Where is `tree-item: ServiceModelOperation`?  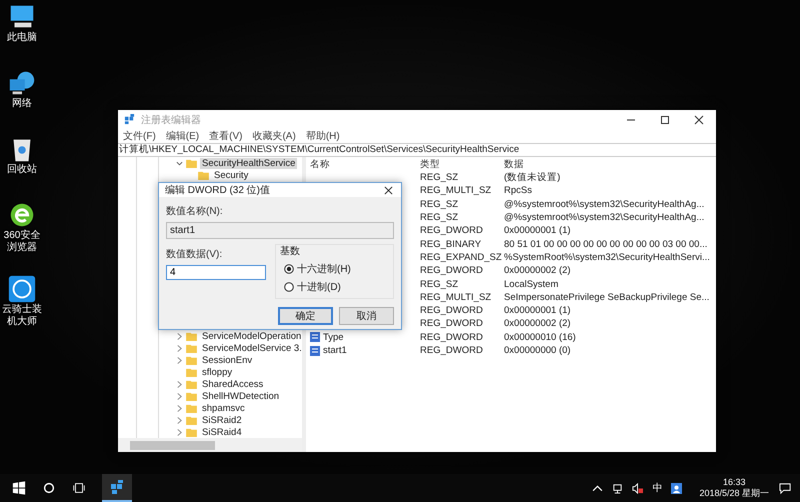 tree-item: ServiceModelOperation is located at coordinates (252, 336).